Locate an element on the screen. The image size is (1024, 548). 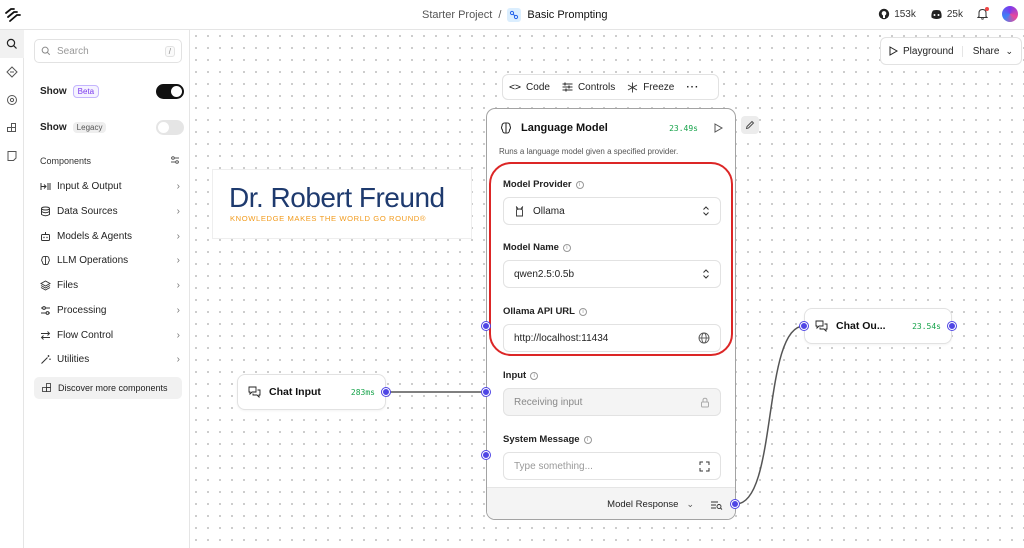
model-response-output: Model Response ⌄ is located at coordinates (611, 503).